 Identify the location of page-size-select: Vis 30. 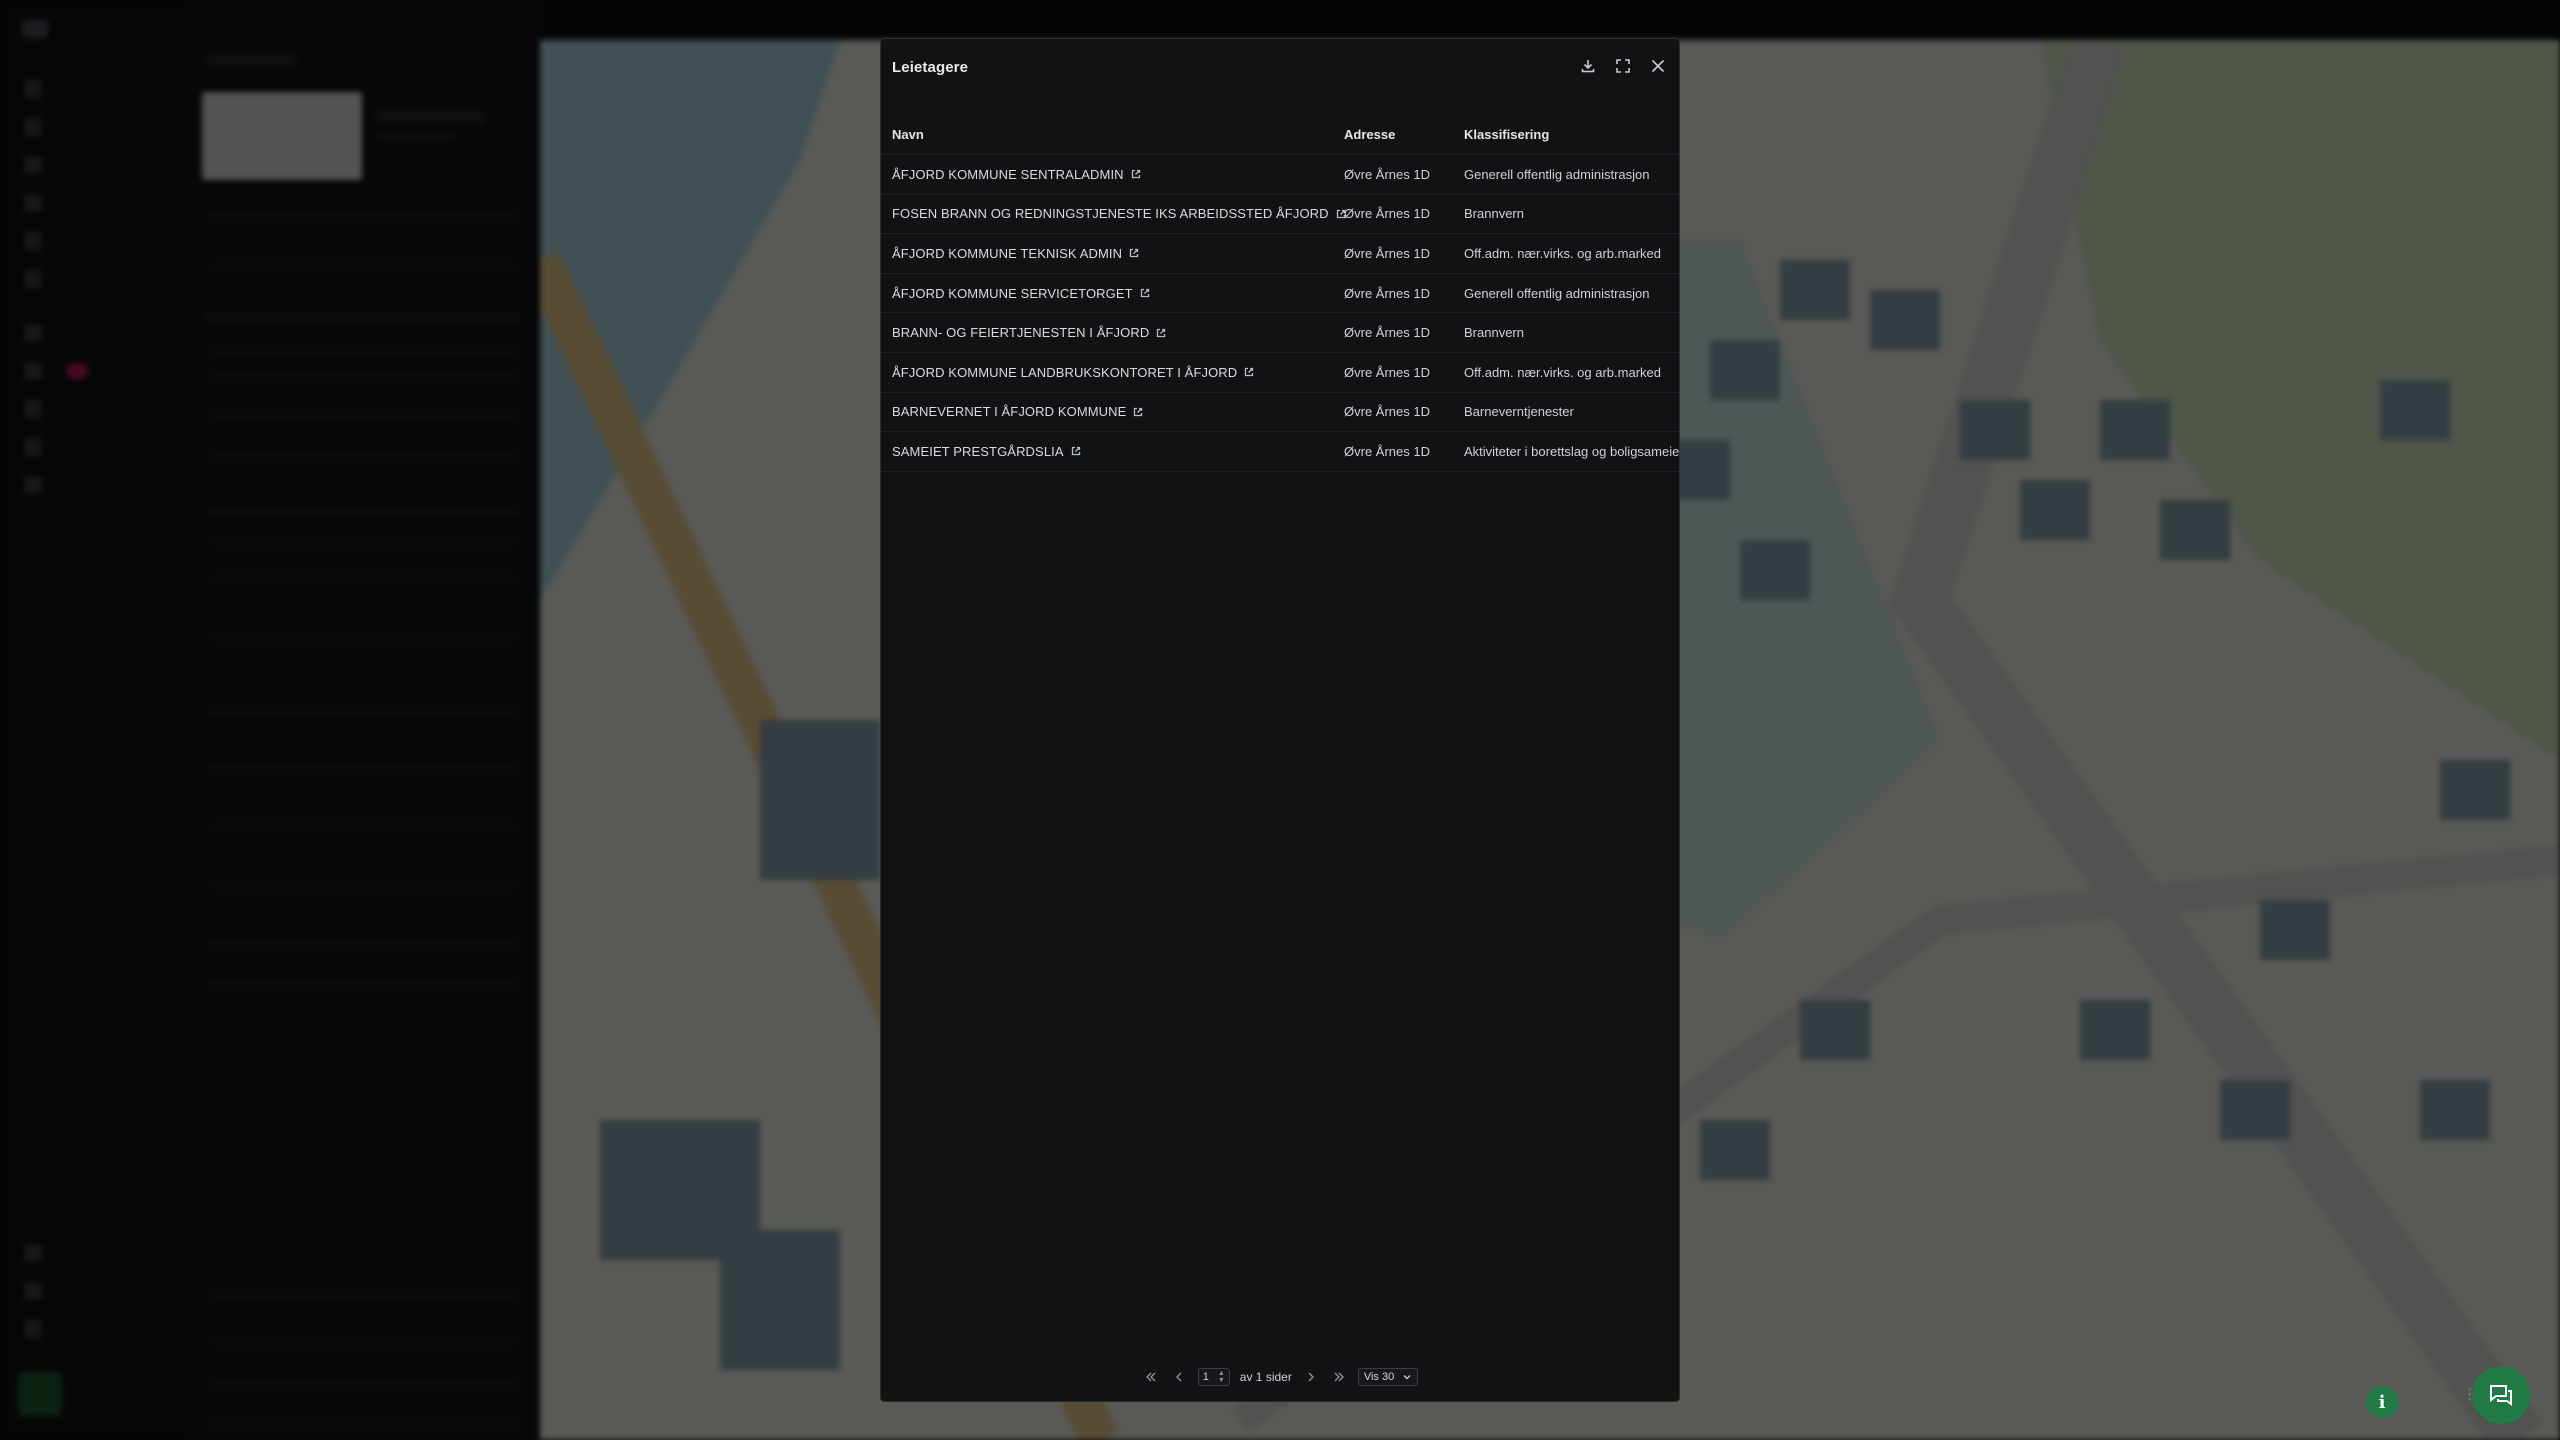
(1388, 1377).